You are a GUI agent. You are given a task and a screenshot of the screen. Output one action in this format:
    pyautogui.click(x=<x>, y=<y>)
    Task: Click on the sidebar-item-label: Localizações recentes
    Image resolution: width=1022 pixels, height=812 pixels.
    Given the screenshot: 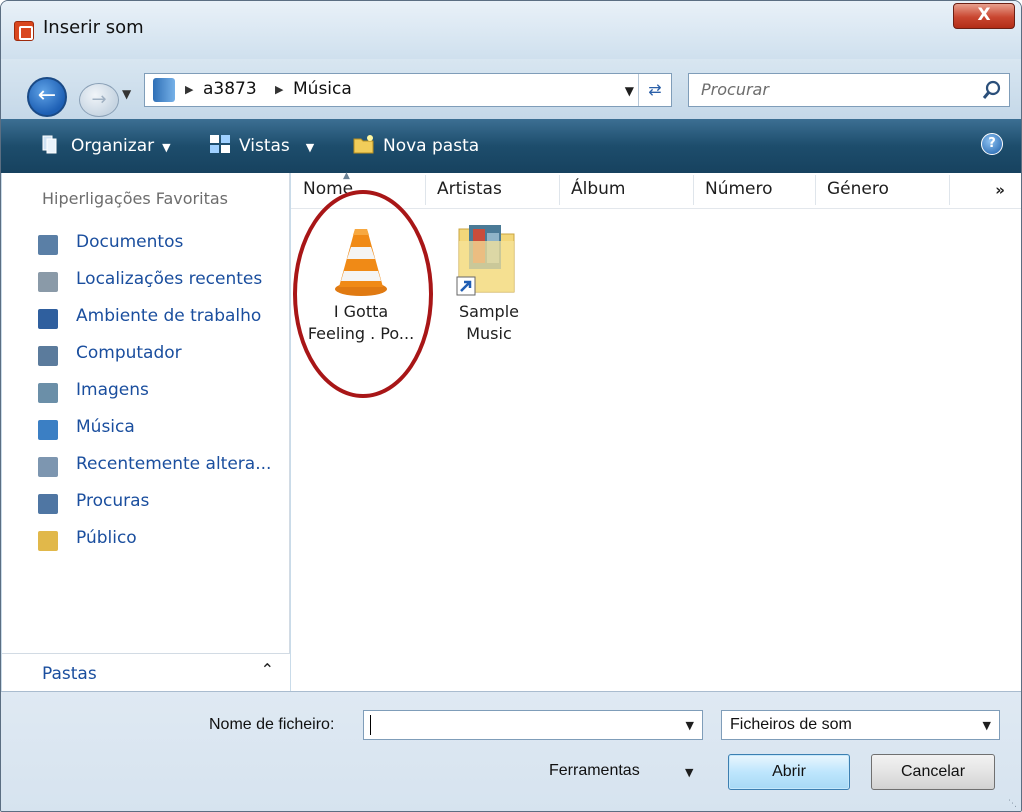 What is the action you would take?
    pyautogui.click(x=169, y=279)
    